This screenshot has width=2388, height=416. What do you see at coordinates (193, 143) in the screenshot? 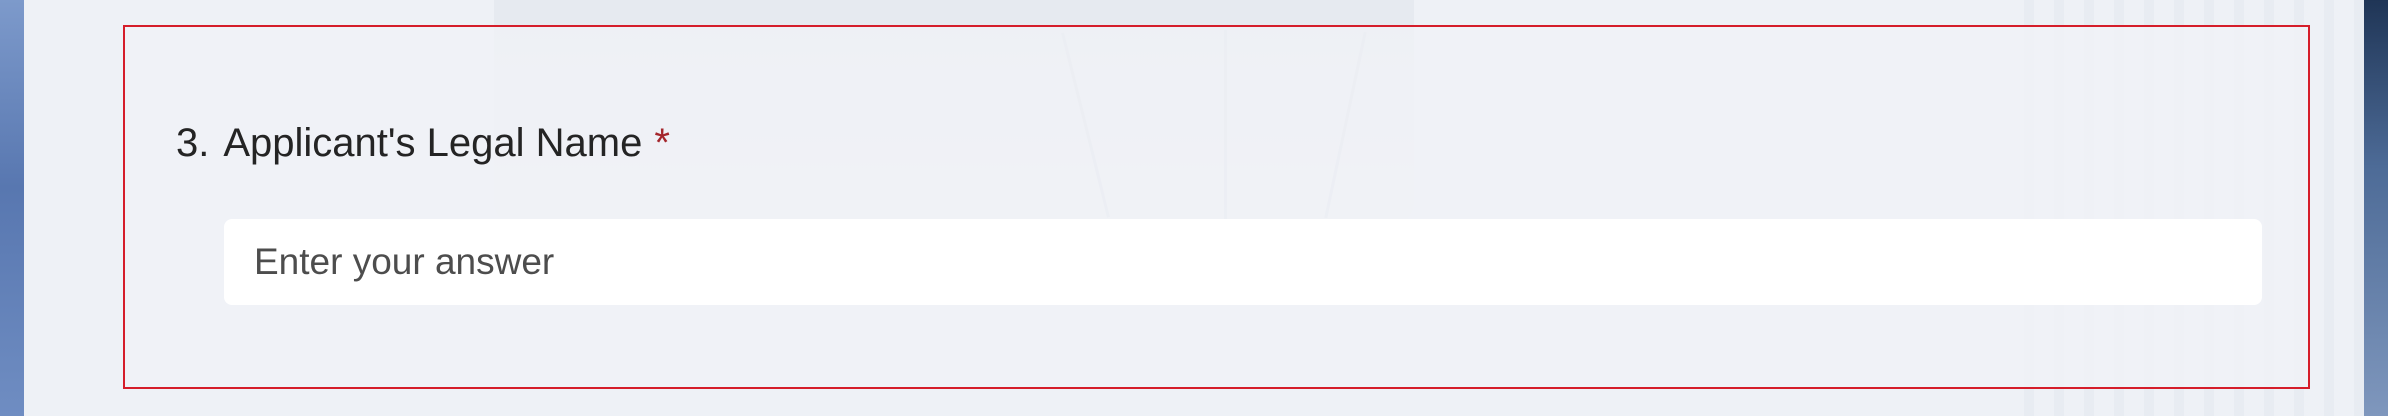
I see `question-number: 3.` at bounding box center [193, 143].